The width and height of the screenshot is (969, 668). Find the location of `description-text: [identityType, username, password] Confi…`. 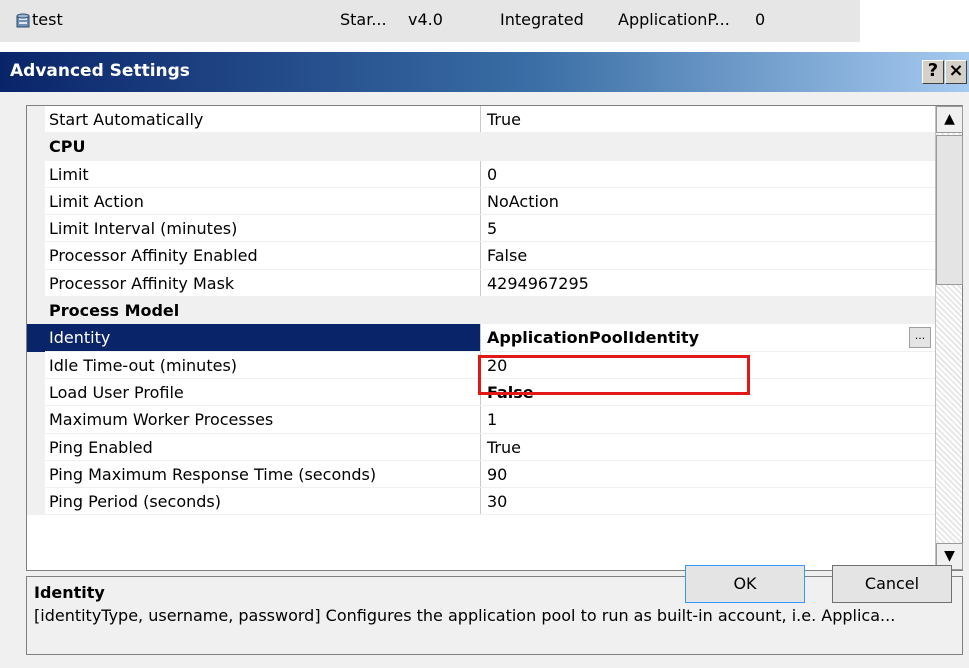

description-text: [identityType, username, password] Confi… is located at coordinates (465, 615).